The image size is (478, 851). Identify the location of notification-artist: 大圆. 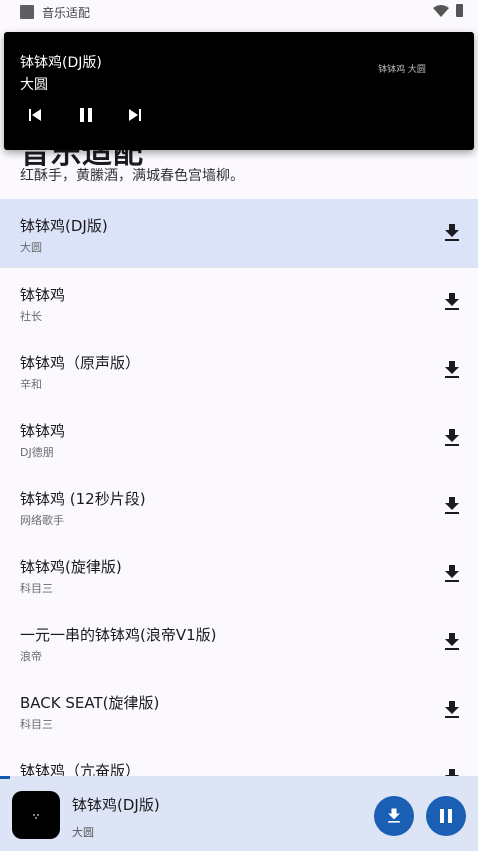
(34, 85).